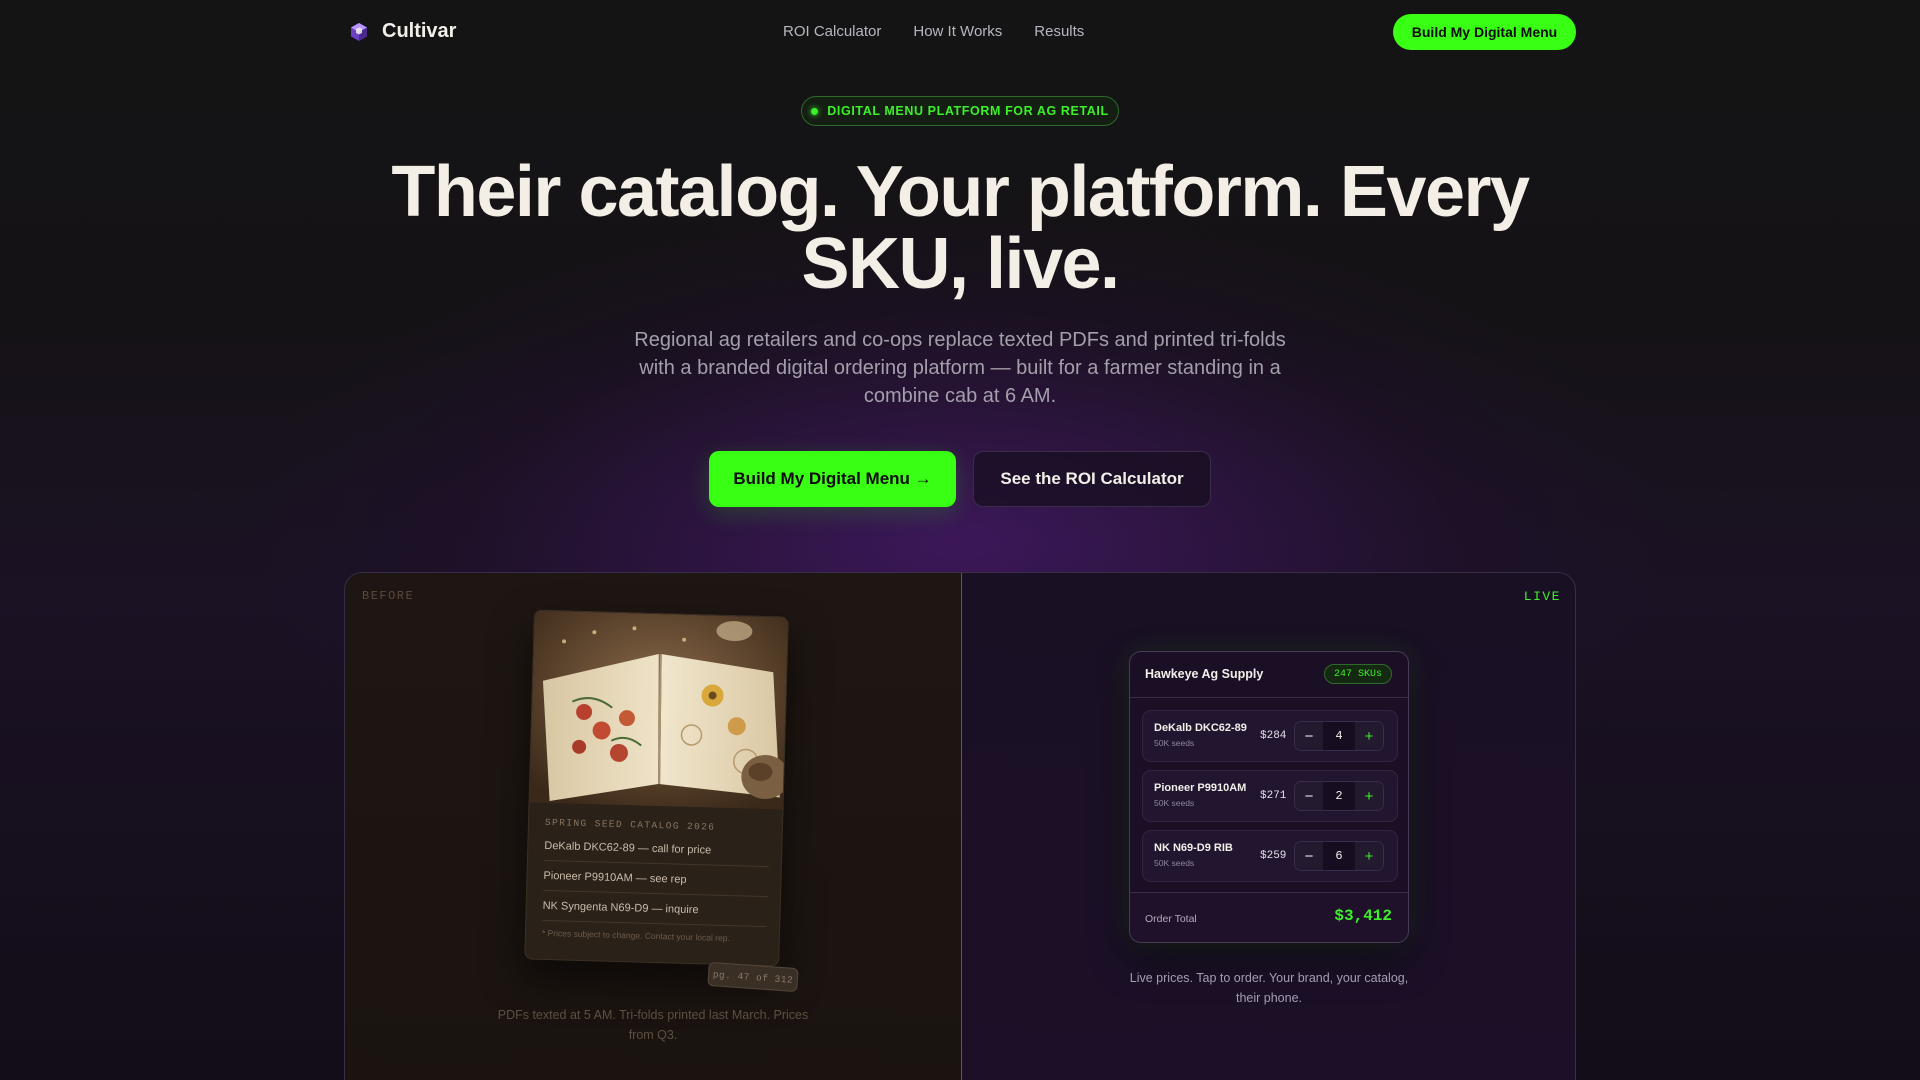  Describe the element at coordinates (1273, 796) in the screenshot. I see `product-price: $271` at that location.